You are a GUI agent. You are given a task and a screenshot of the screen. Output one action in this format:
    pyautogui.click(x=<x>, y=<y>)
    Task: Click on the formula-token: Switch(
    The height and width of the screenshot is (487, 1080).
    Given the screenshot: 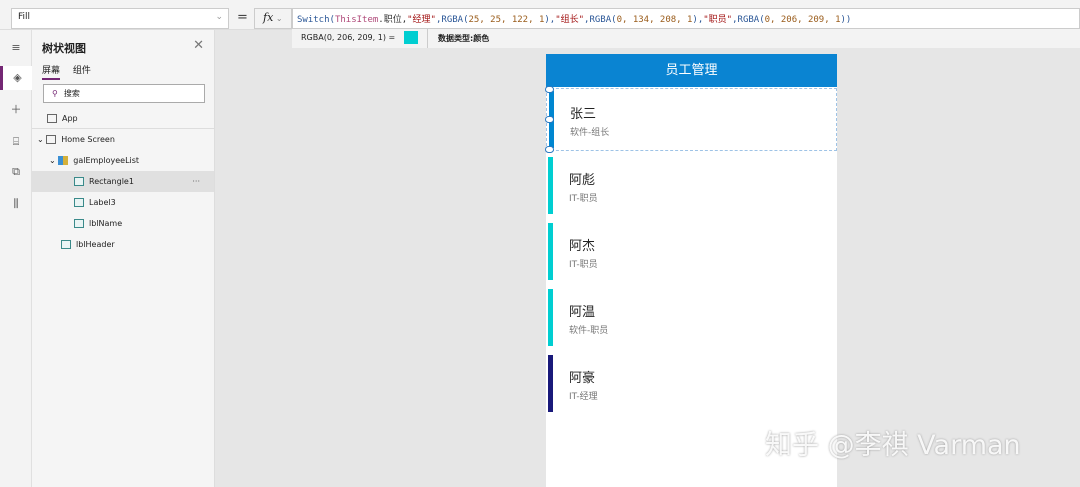 What is the action you would take?
    pyautogui.click(x=316, y=20)
    